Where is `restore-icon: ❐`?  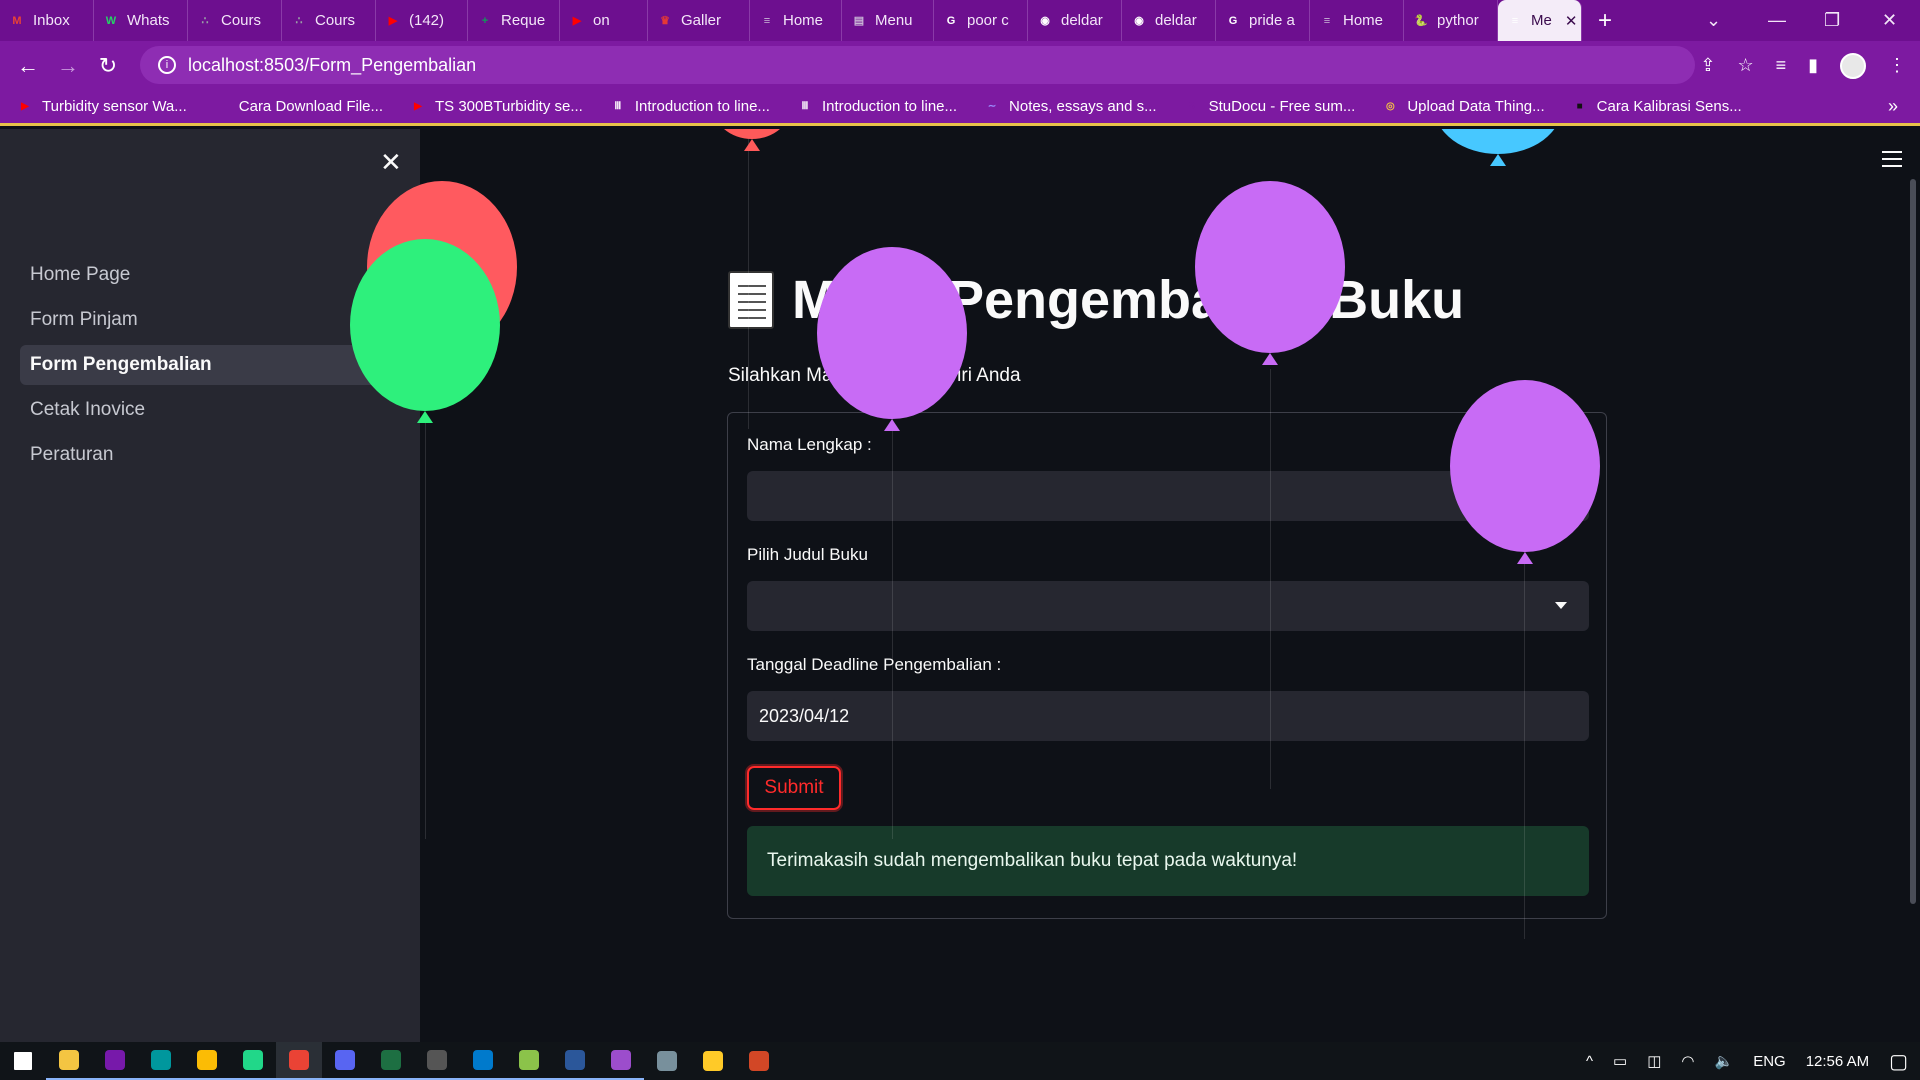
restore-icon: ❐ is located at coordinates (1832, 20).